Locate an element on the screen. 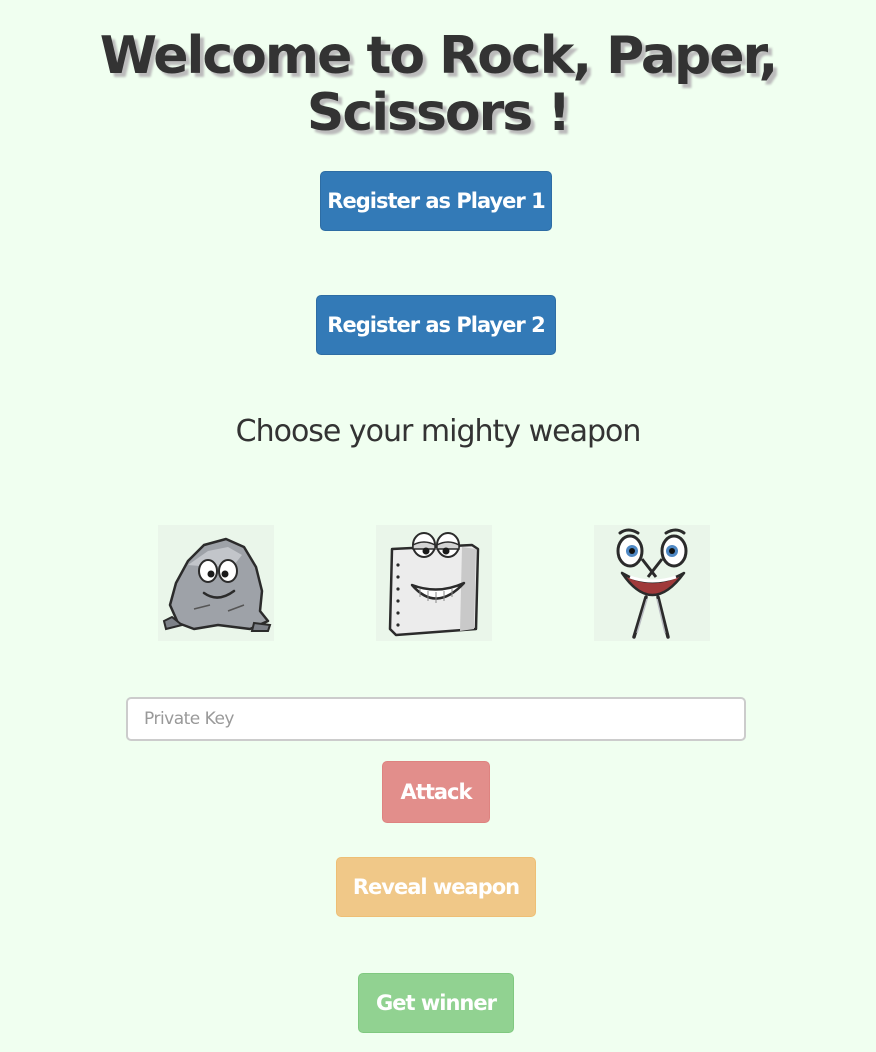  weapon-scissors-option is located at coordinates (652, 583).